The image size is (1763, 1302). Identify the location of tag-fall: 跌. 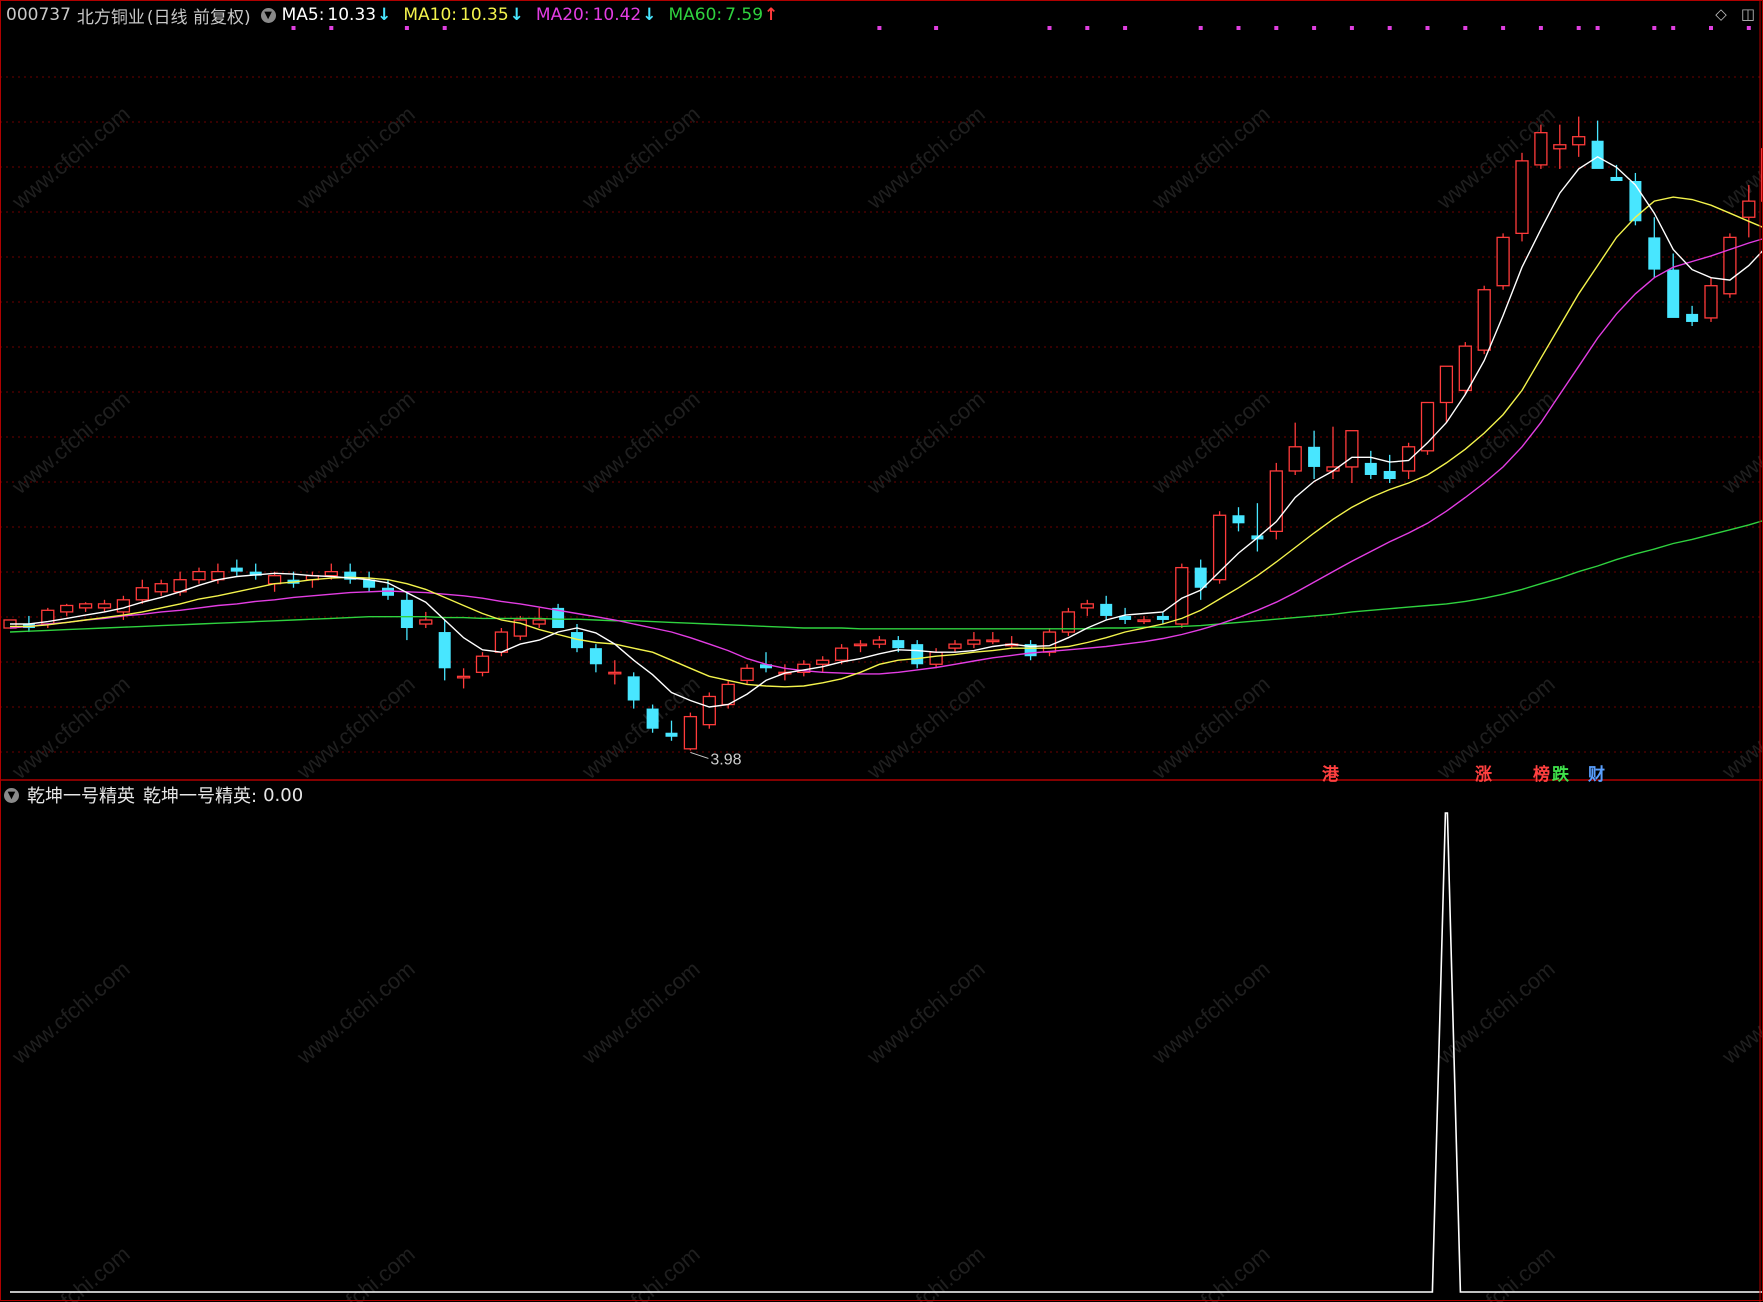
(1560, 772).